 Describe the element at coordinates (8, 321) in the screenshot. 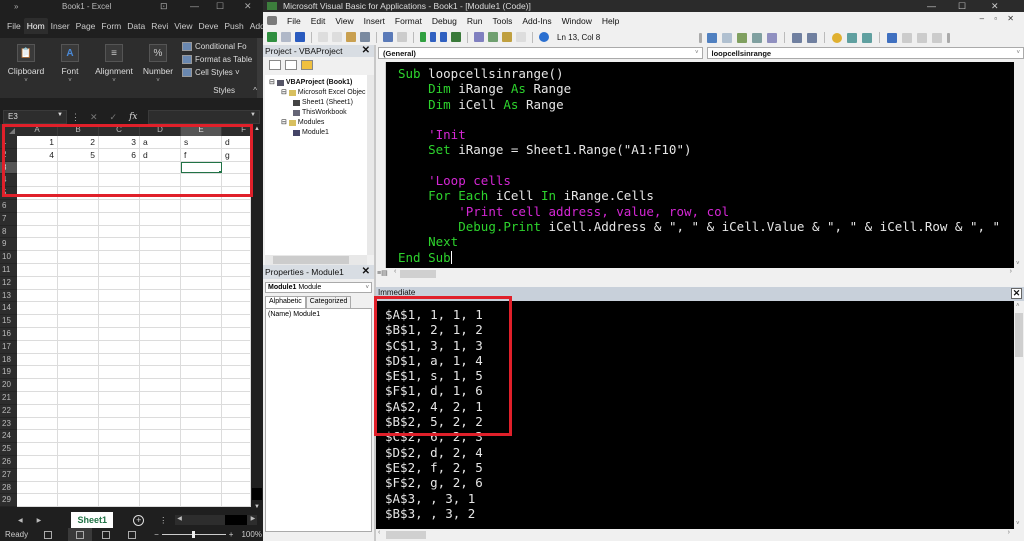

I see `row-header: 15` at that location.